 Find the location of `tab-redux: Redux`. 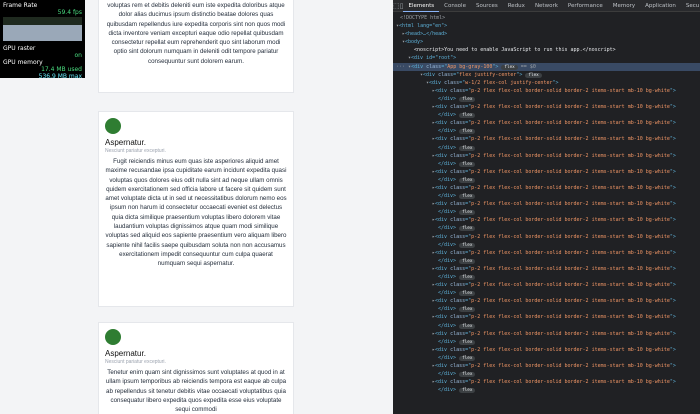

tab-redux: Redux is located at coordinates (516, 6).